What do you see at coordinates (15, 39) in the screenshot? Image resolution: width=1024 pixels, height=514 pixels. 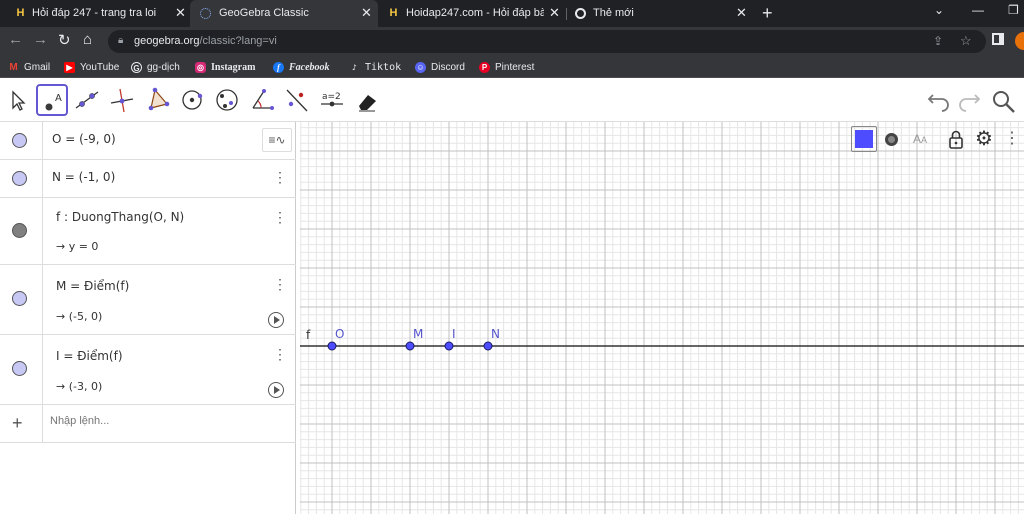 I see `back-arrow-icon: ←` at bounding box center [15, 39].